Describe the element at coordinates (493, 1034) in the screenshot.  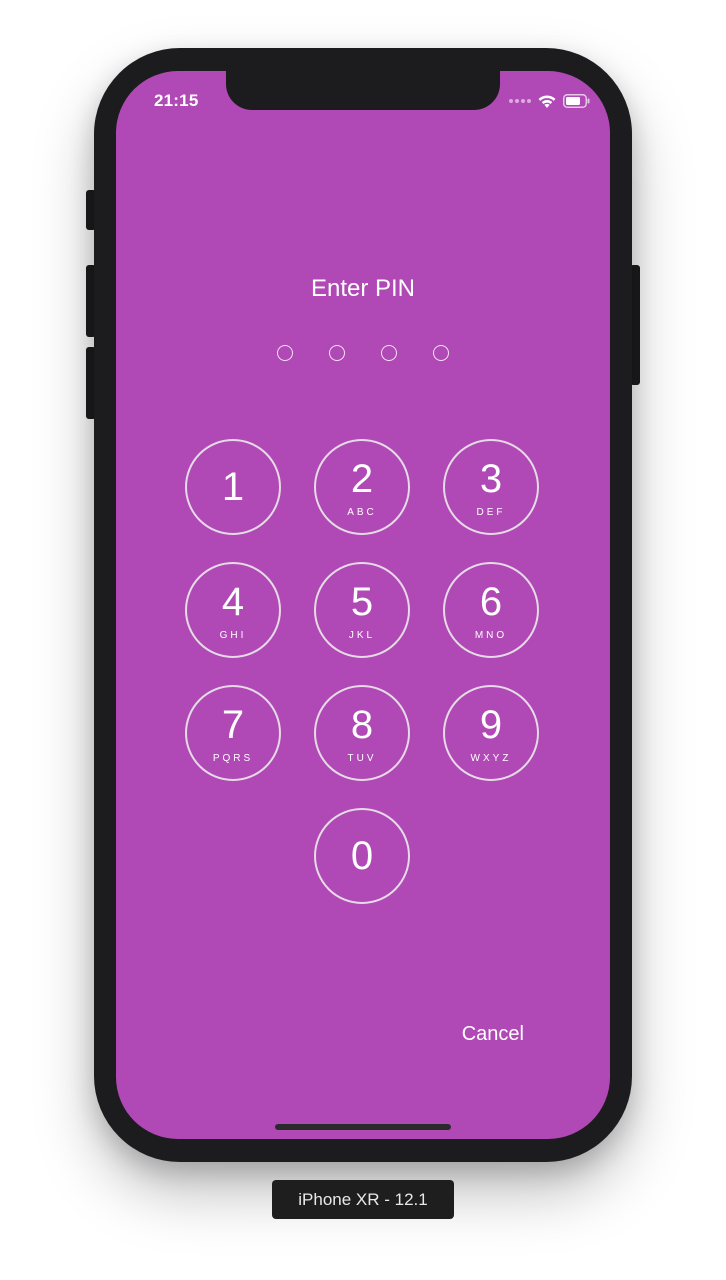
I see `cancel-button: Cancel` at that location.